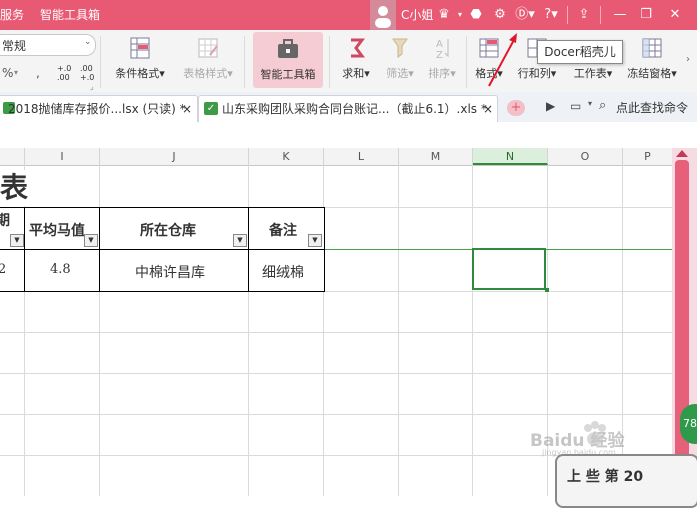 This screenshot has width=697, height=508. What do you see at coordinates (510, 156) in the screenshot?
I see `column-header-n-selected: N` at bounding box center [510, 156].